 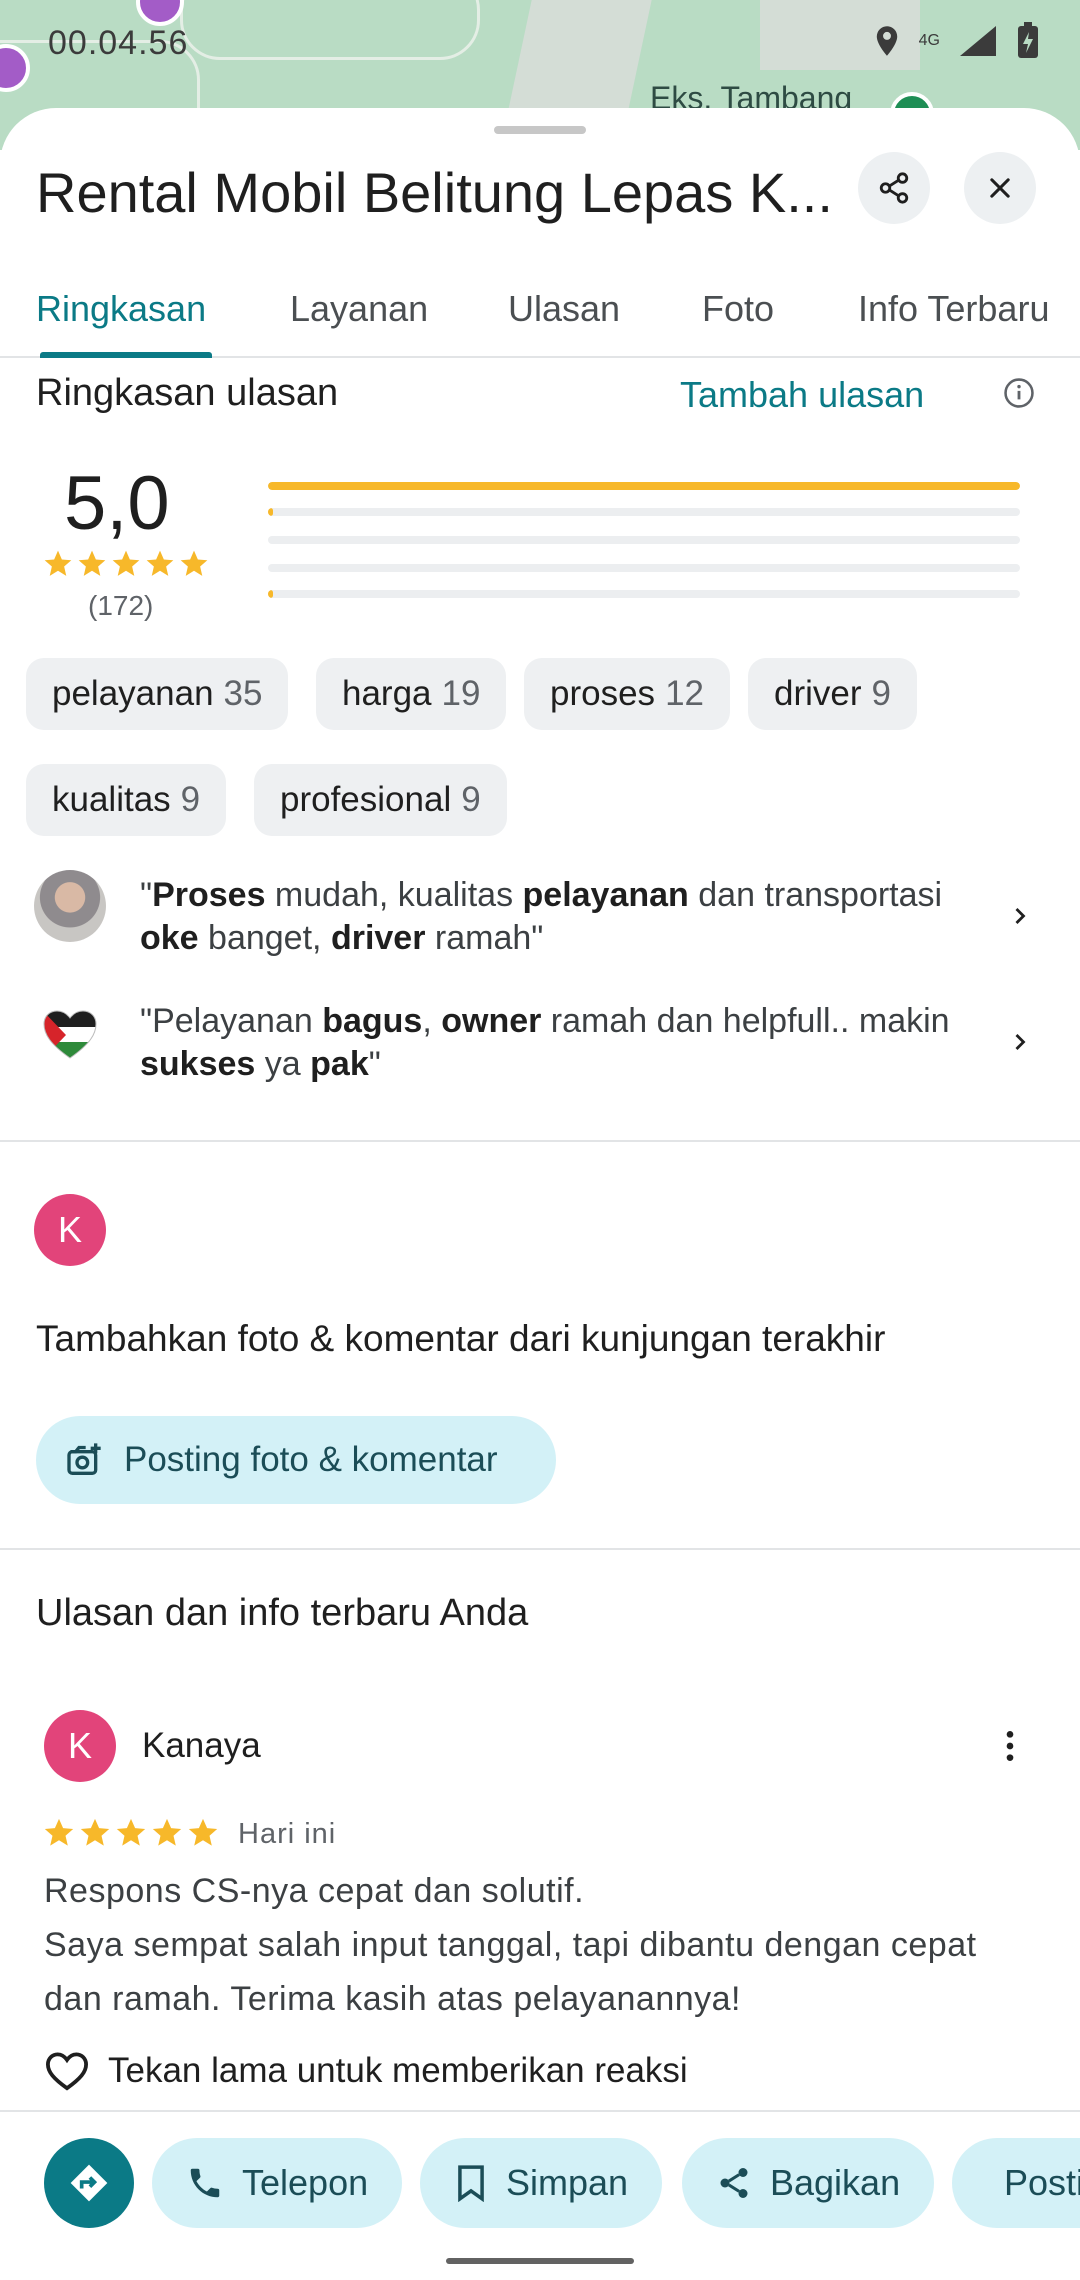 I want to click on directions-icon, so click(x=89, y=2183).